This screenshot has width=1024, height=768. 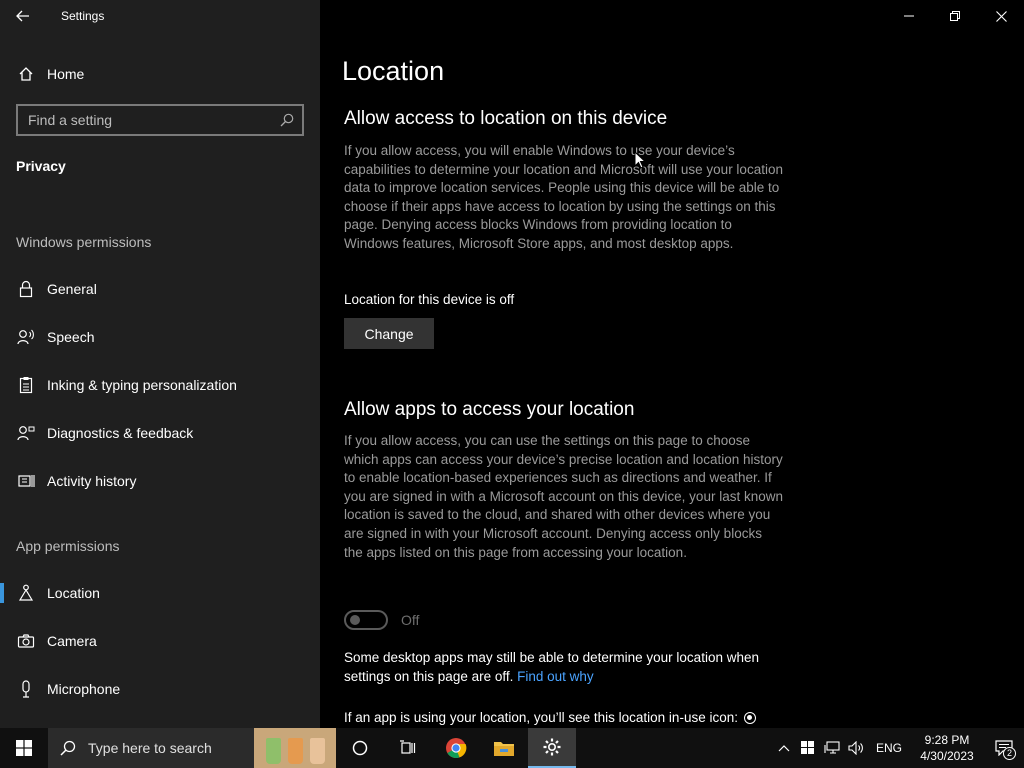 I want to click on file-explorer-icon, so click(x=504, y=749).